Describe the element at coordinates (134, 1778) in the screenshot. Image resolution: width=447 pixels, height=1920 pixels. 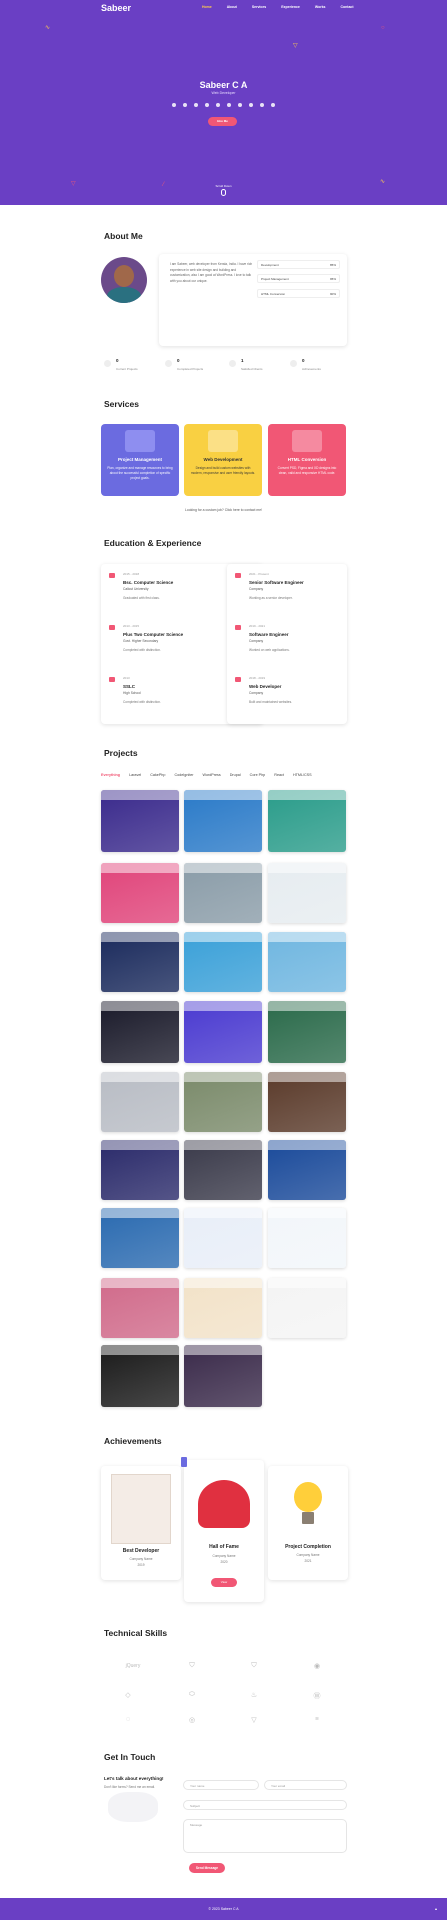
I see `contact-heading: Let's talk about everything!` at that location.